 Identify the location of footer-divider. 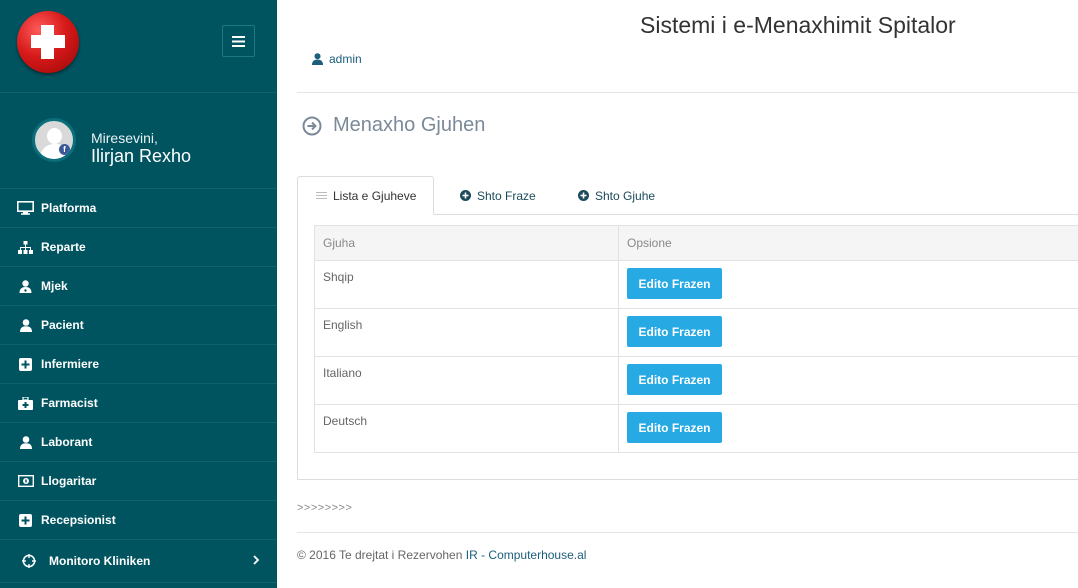
(687, 532).